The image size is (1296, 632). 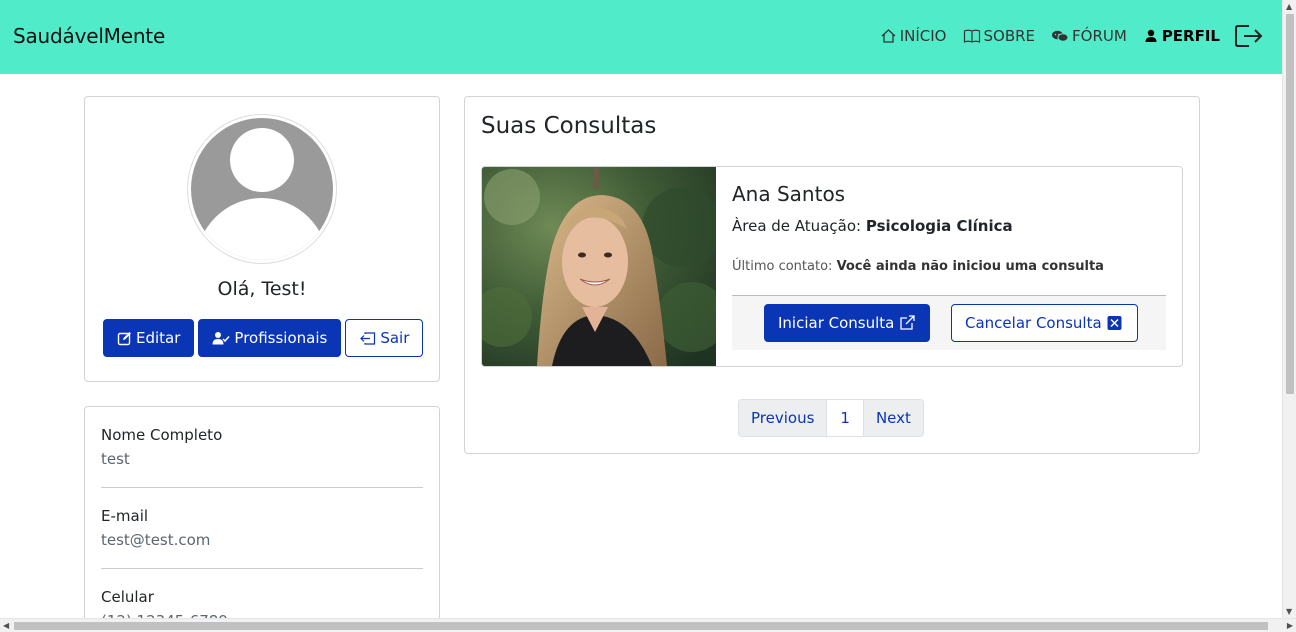 I want to click on scroll-left-icon: ◀, so click(x=6, y=625).